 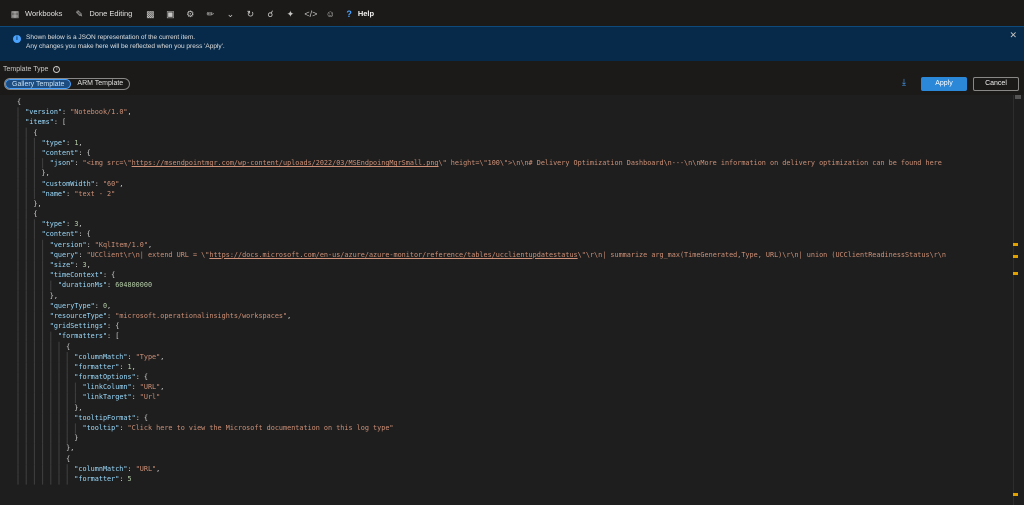 I want to click on info-circle-icon: i, so click(x=57, y=69).